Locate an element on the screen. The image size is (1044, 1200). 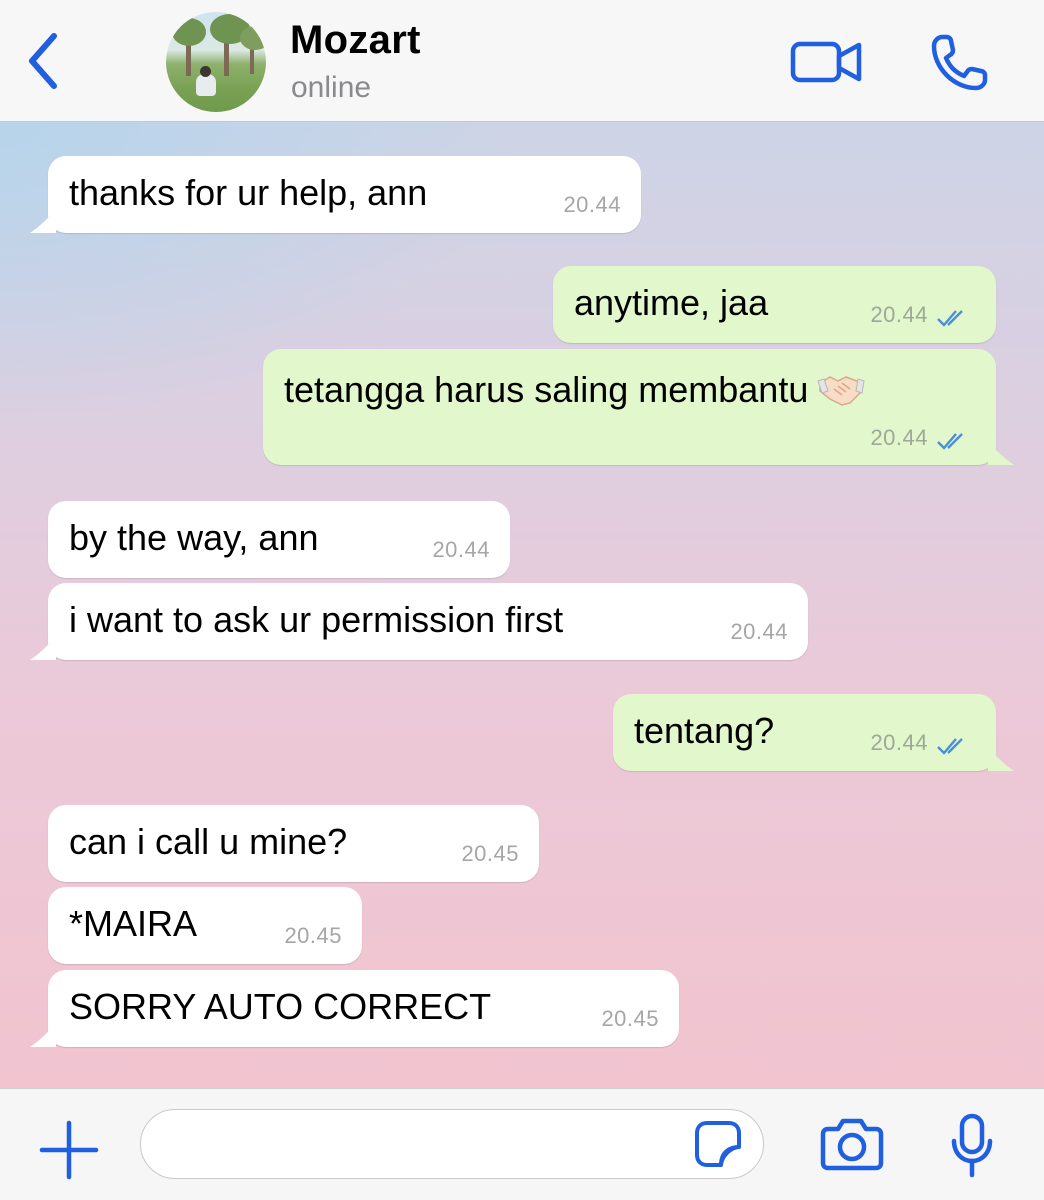
message-bubble-incoming: SORRY AUTO CORRECT 20.45 is located at coordinates (354, 1008).